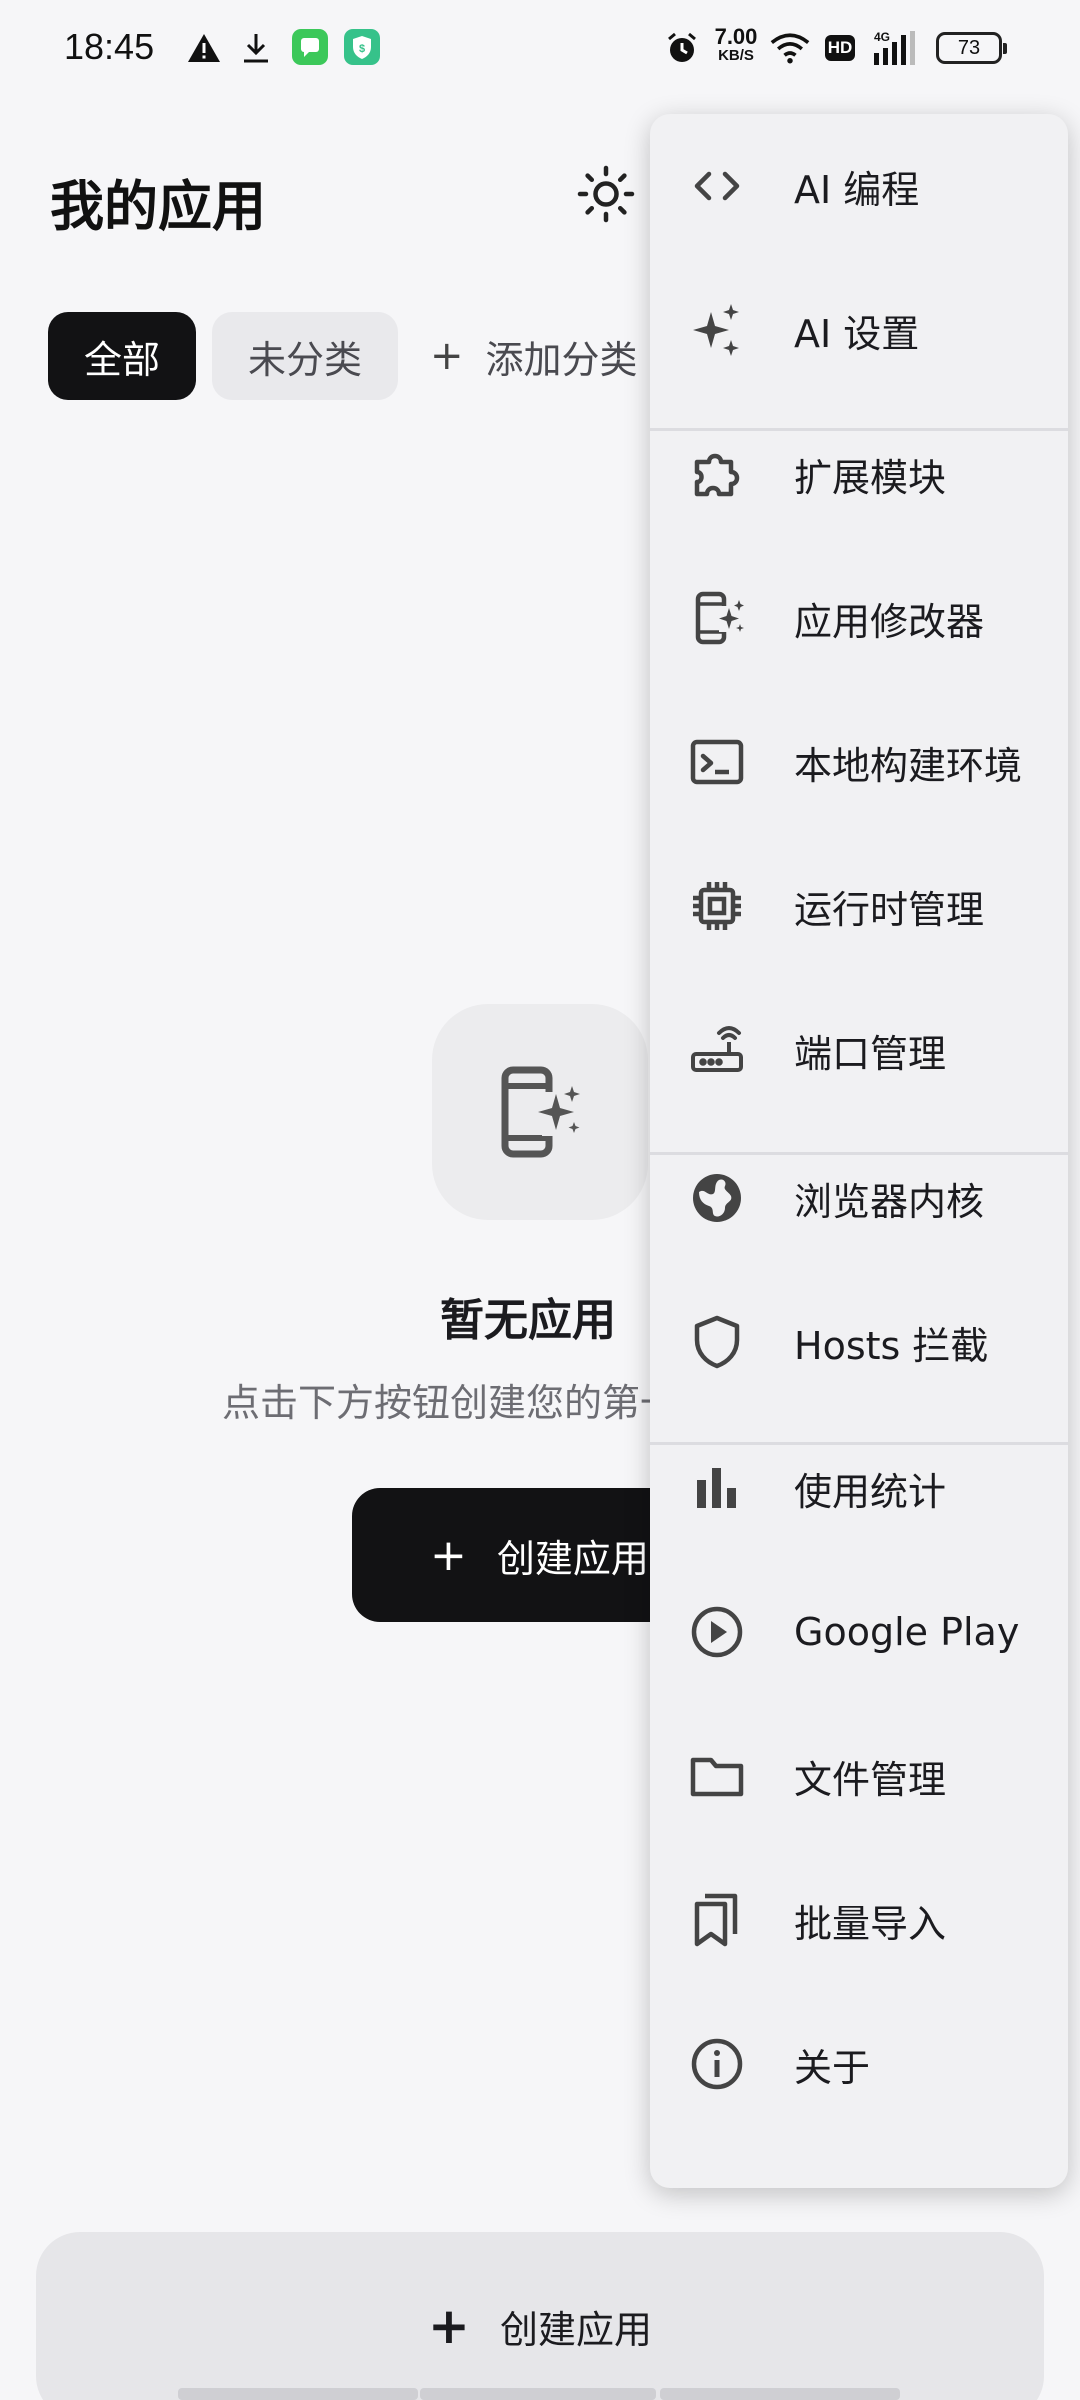  Describe the element at coordinates (540, 48) in the screenshot. I see `status-bar: 18:45 $ 7.00 KB/S HD 4G 73` at that location.